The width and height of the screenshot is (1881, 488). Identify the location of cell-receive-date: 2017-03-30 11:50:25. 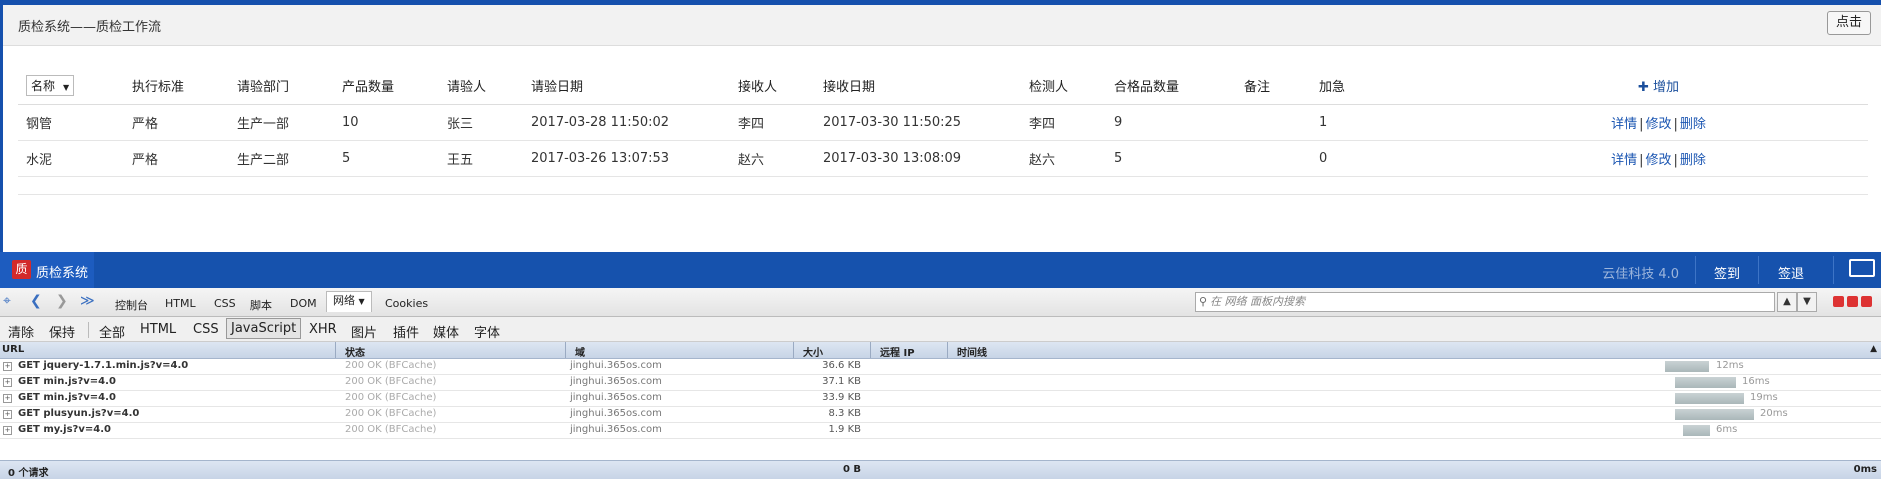
(918, 122).